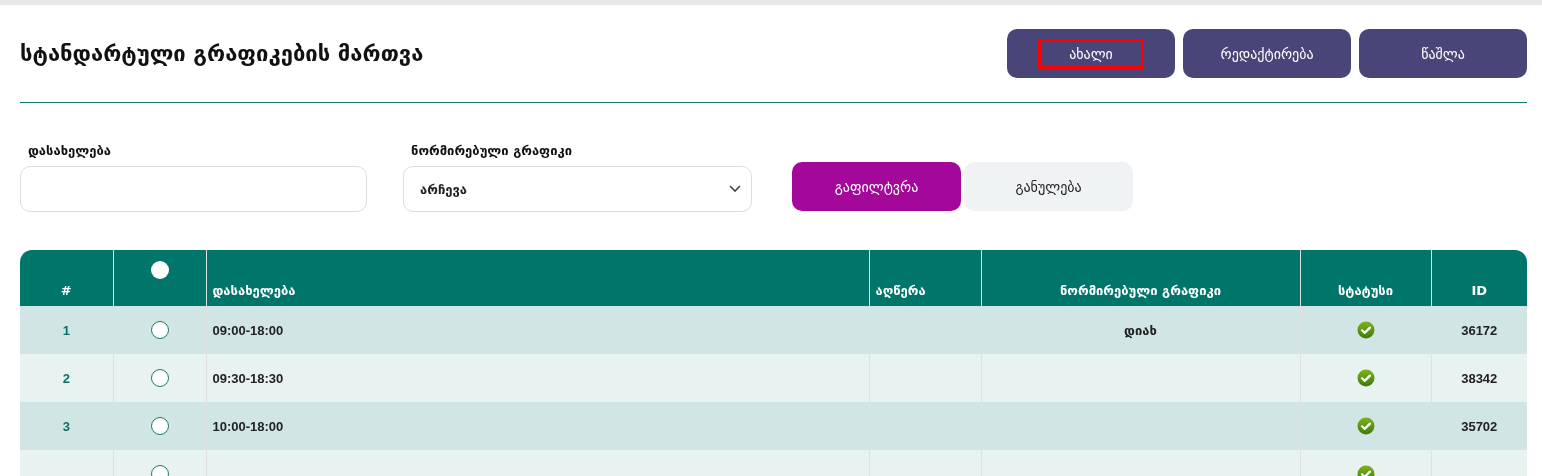 The width and height of the screenshot is (1542, 476). What do you see at coordinates (1479, 278) in the screenshot?
I see `column-header: ID` at bounding box center [1479, 278].